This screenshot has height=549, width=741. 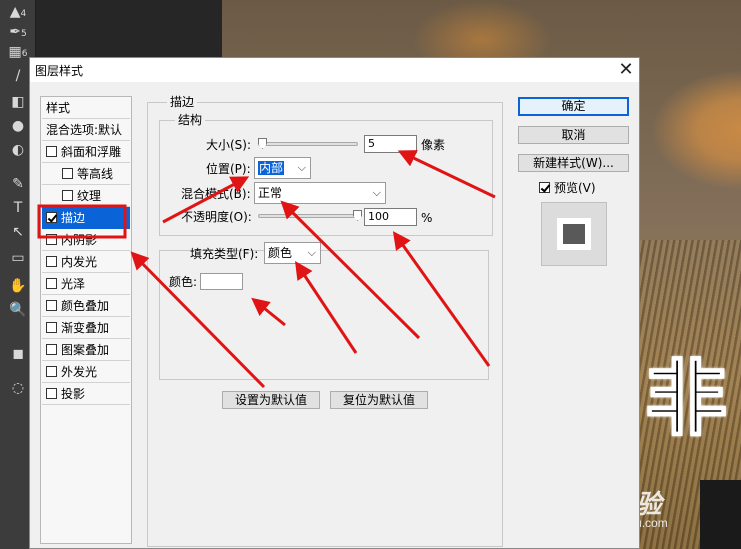 I want to click on tool-slot-7: ◐, so click(x=18, y=150).